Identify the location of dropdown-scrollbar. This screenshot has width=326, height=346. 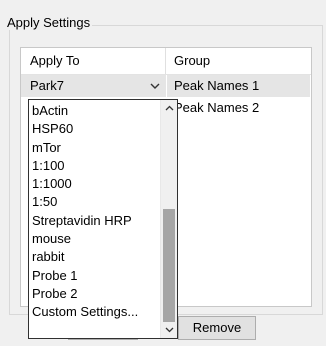
(168, 219).